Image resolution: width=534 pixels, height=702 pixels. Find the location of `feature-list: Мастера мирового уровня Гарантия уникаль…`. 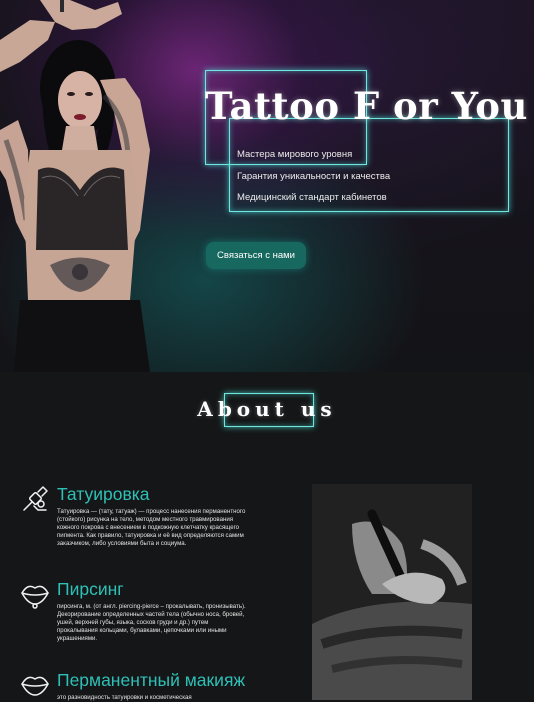

feature-list: Мастера мирового уровня Гарантия уникаль… is located at coordinates (313, 181).